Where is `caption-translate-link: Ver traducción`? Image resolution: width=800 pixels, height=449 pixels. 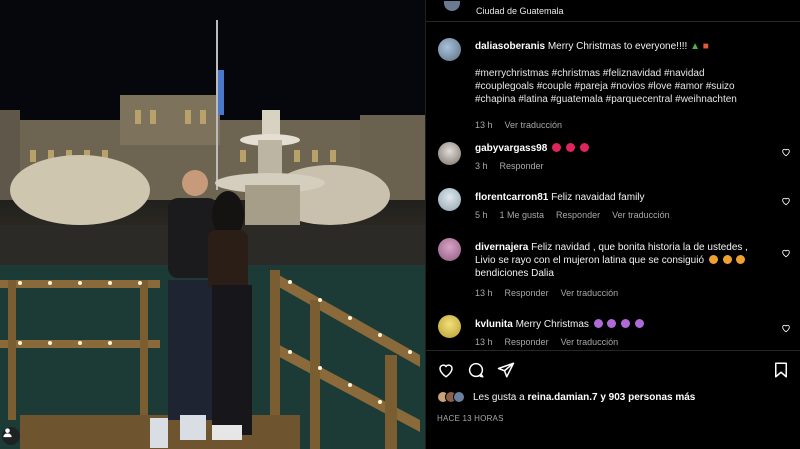 caption-translate-link: Ver traducción is located at coordinates (534, 125).